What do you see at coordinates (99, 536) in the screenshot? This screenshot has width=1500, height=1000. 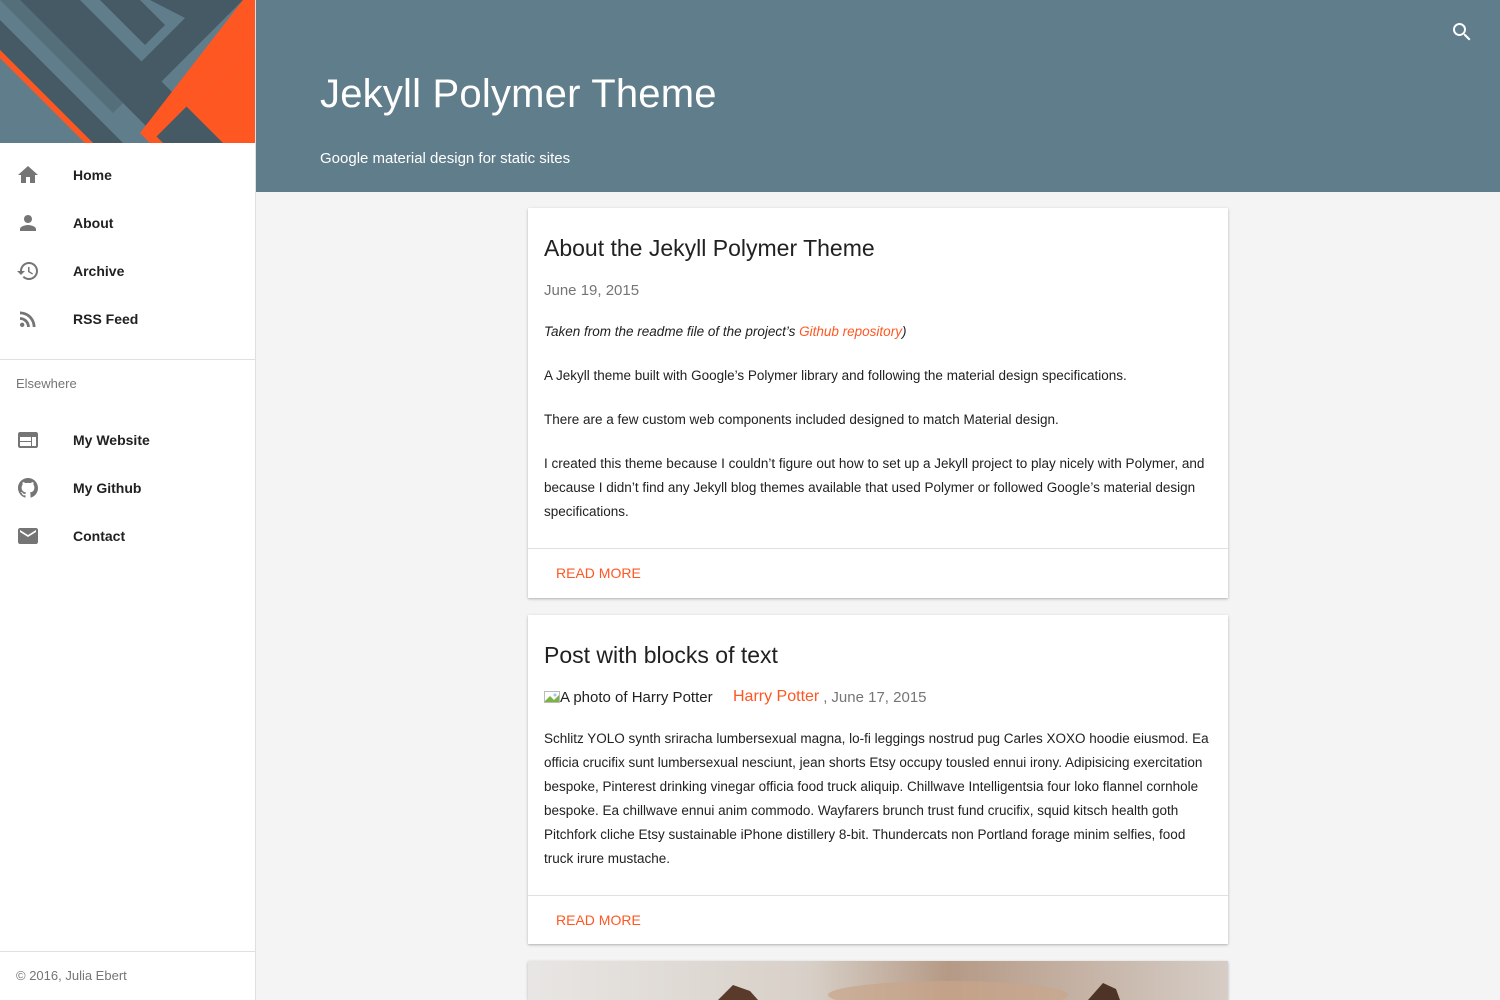 I see `nav-label: Contact` at bounding box center [99, 536].